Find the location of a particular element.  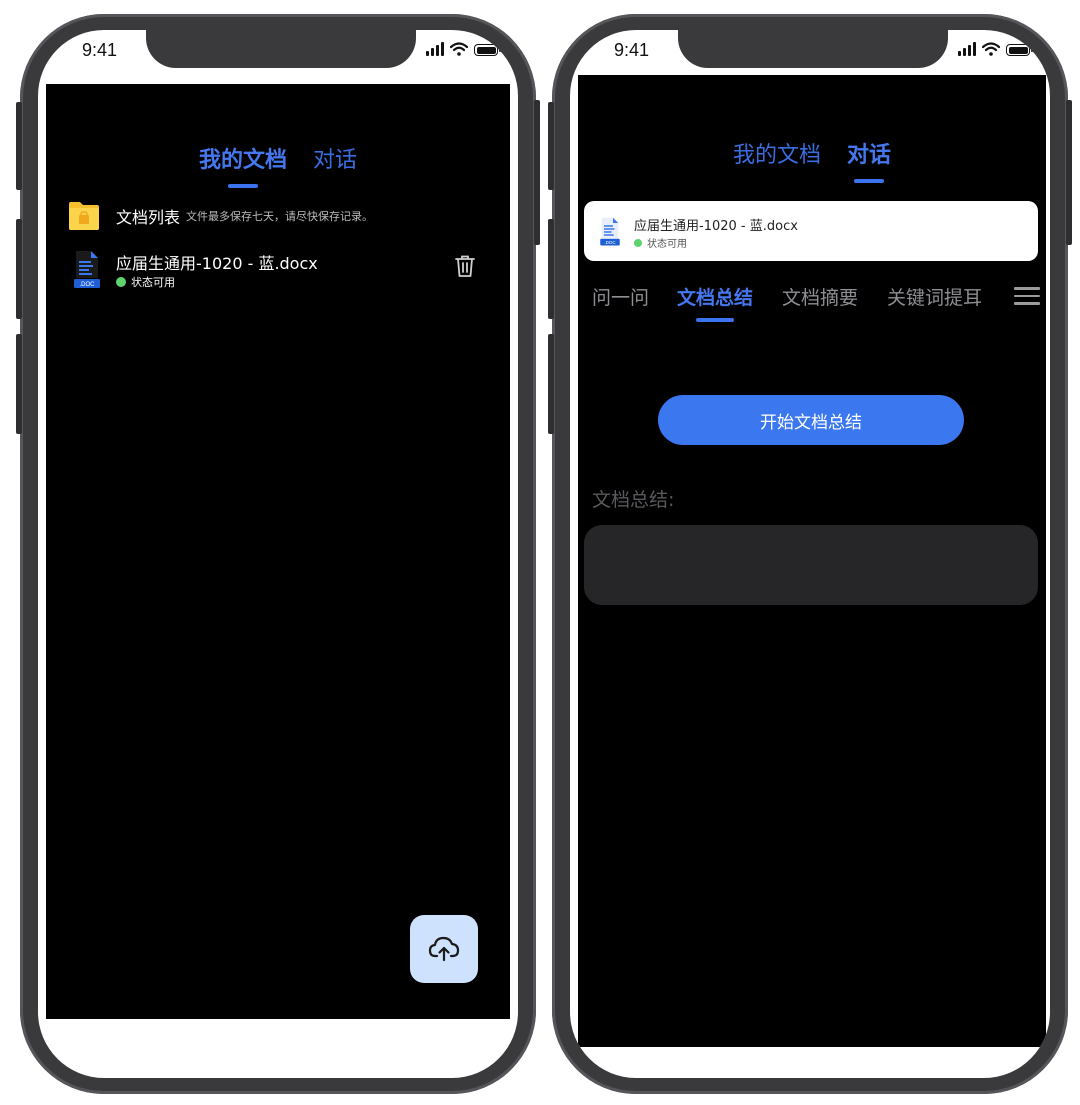

tab-ask: 问一问 is located at coordinates (620, 296).